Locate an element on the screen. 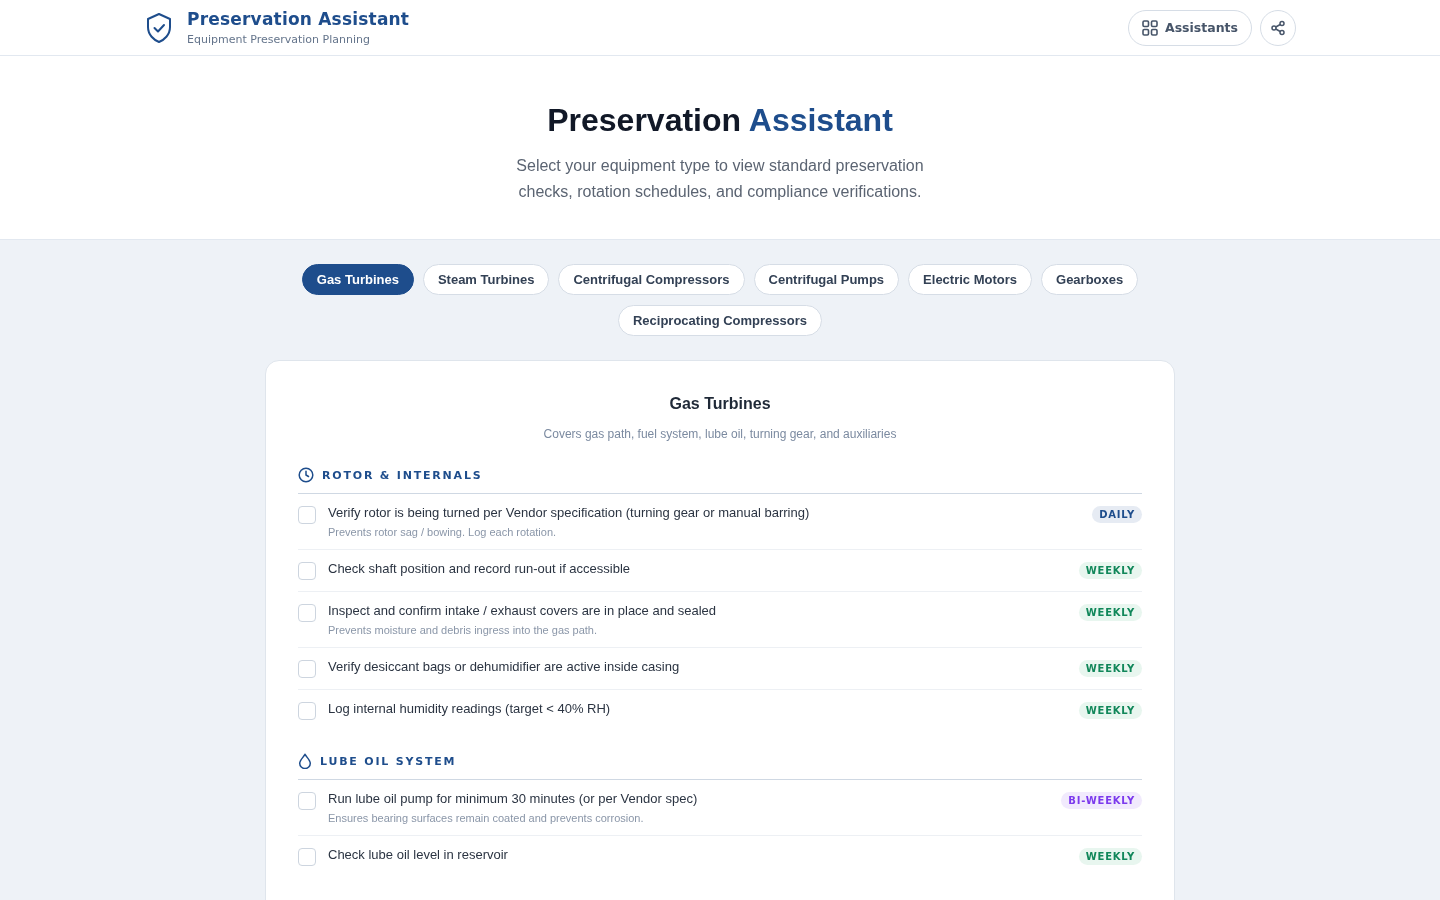  check-item-text: Log internal humidity readings (target < 40% RH) is located at coordinates (470, 708).